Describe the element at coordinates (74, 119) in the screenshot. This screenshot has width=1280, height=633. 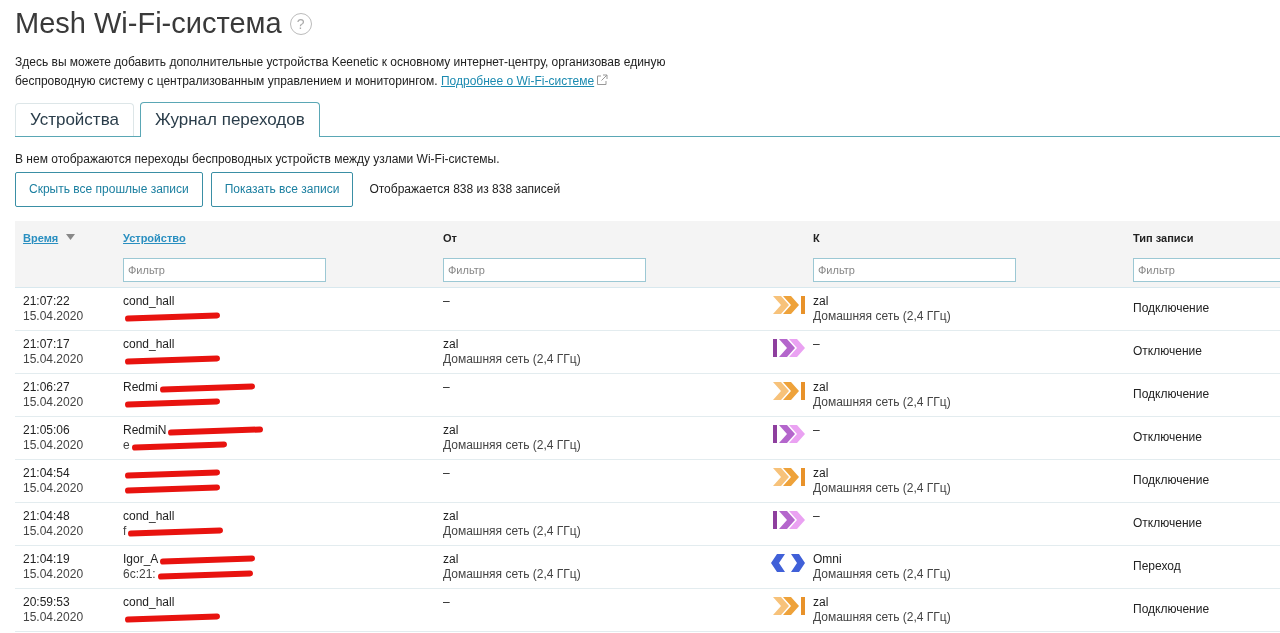
I see `tab: Устройства` at that location.